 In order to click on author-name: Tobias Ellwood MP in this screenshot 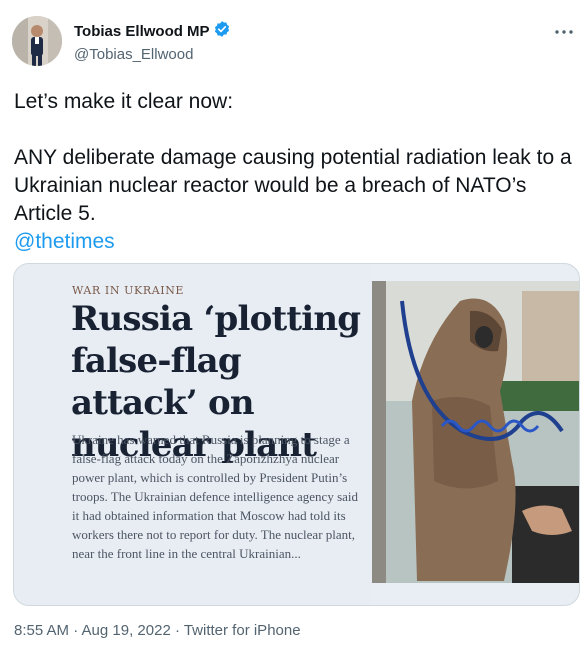, I will do `click(142, 31)`.